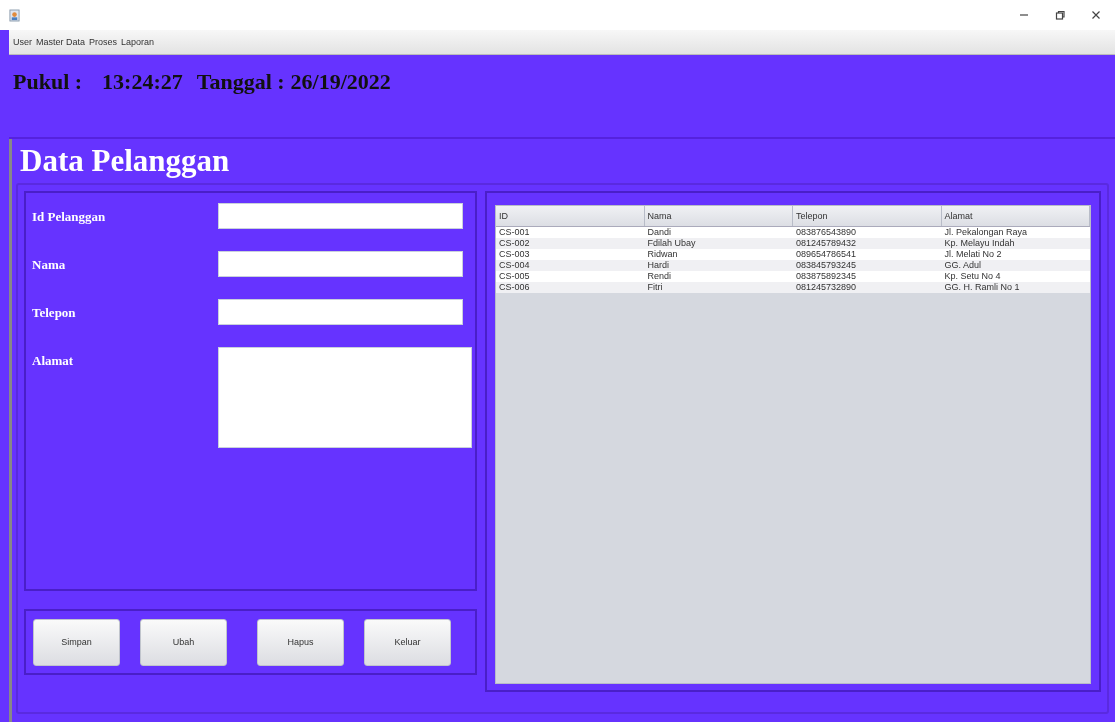 The height and width of the screenshot is (722, 1115). What do you see at coordinates (48, 82) in the screenshot?
I see `time-label: Pukul :` at bounding box center [48, 82].